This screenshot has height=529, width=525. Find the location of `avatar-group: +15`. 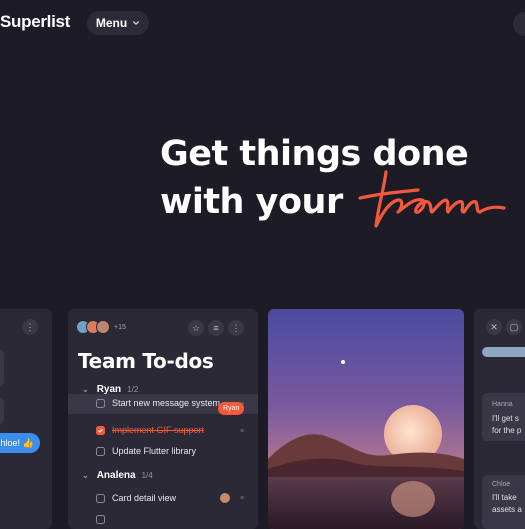

avatar-group: +15 is located at coordinates (101, 327).